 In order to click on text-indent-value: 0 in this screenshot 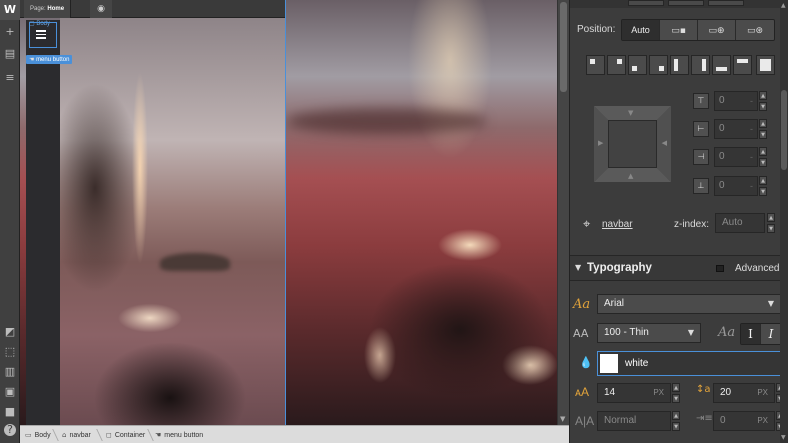, I will do `click(723, 420)`.